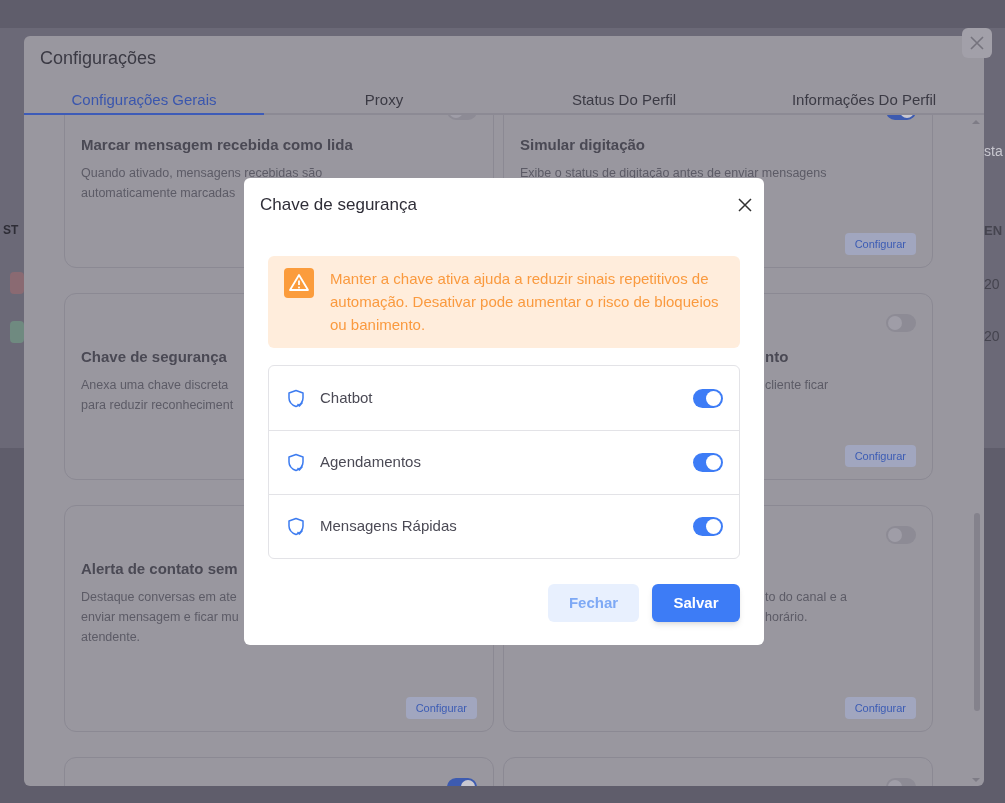 The height and width of the screenshot is (803, 1005). I want to click on close-button, so click(745, 205).